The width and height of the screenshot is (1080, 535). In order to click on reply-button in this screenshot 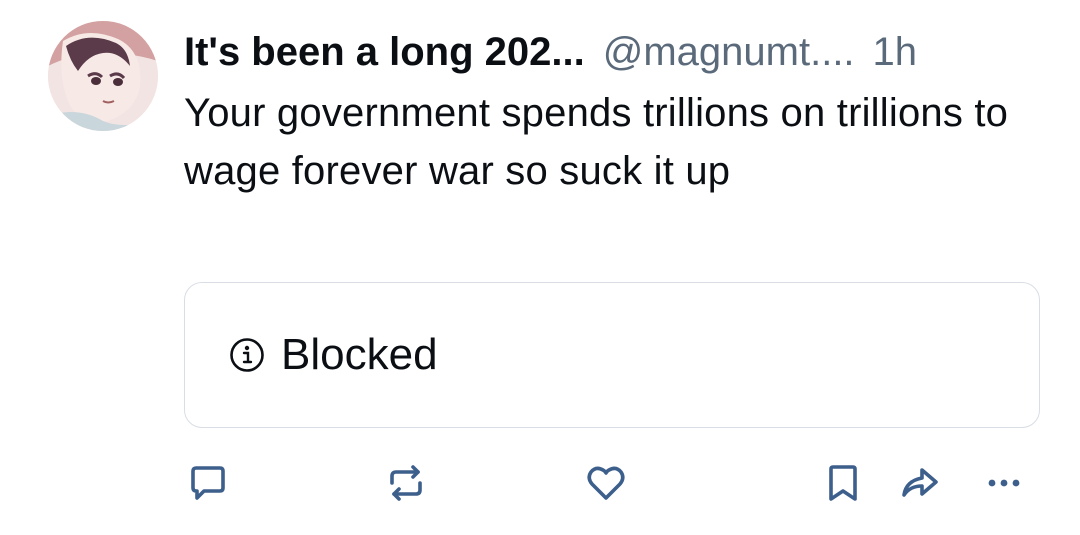, I will do `click(208, 483)`.